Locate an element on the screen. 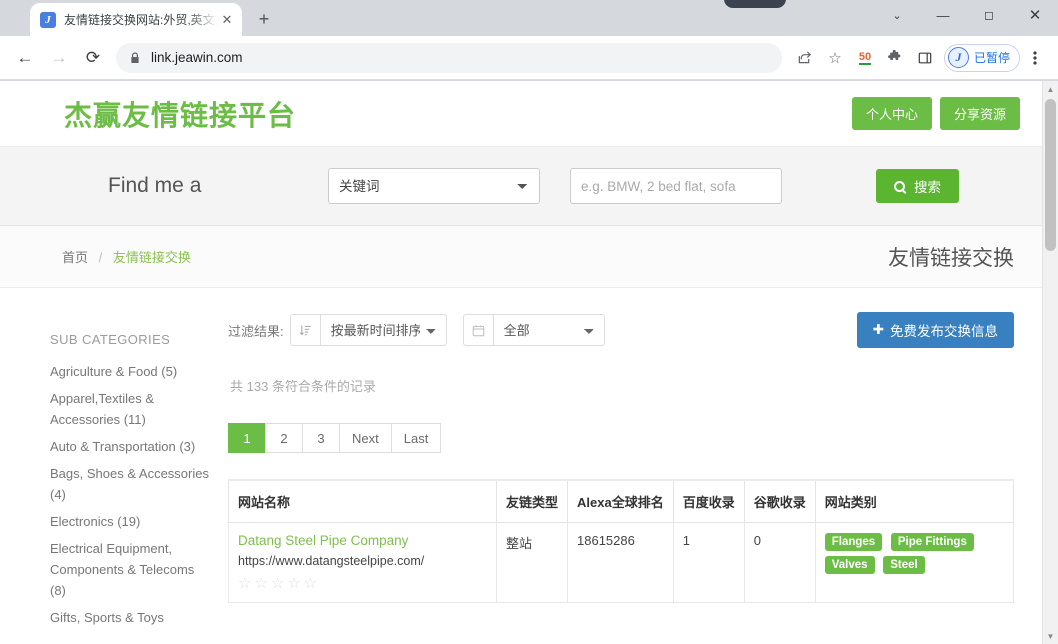 The image size is (1058, 644). window-drag-pill is located at coordinates (755, 4).